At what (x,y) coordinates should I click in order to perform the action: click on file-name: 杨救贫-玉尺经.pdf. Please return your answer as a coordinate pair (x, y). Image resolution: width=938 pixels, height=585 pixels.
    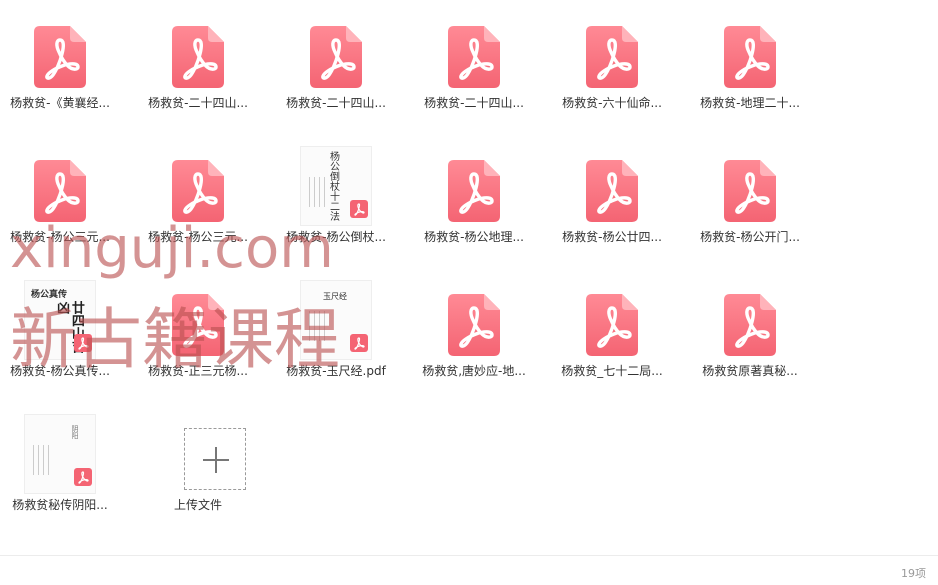
    Looking at the image, I should click on (336, 371).